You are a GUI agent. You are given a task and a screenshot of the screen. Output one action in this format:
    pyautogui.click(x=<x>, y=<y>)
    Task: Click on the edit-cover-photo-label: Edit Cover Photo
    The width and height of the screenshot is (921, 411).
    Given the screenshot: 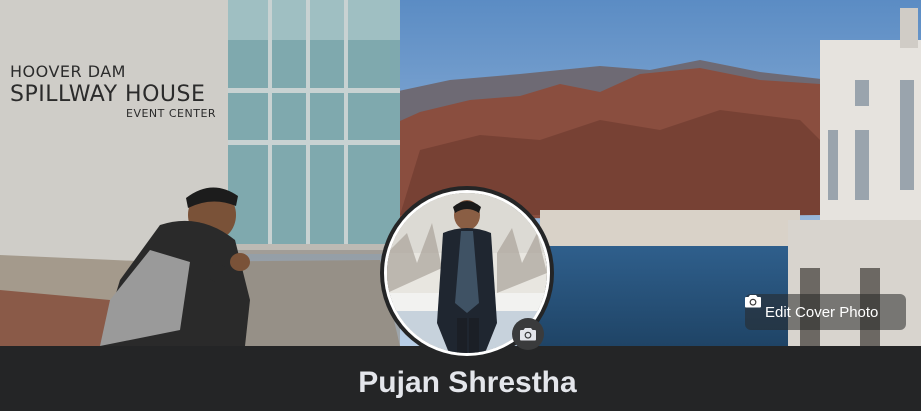 What is the action you would take?
    pyautogui.click(x=822, y=312)
    